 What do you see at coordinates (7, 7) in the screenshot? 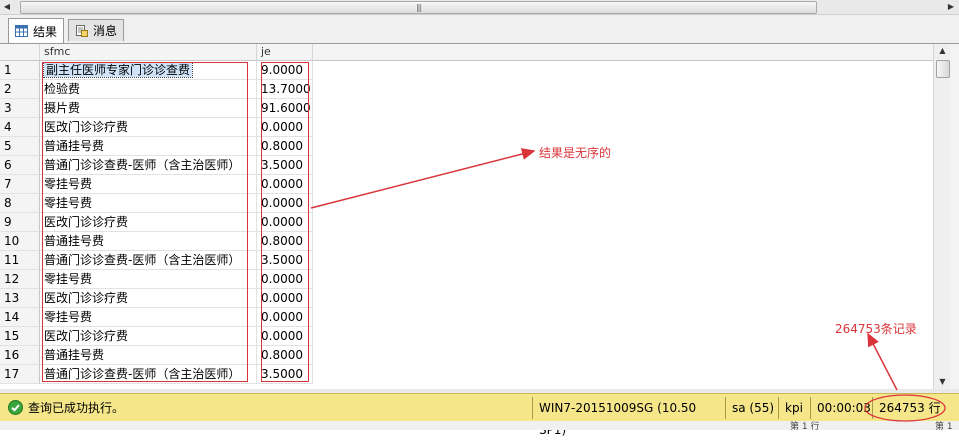
I see `scroll-left-arrow-icon: ◀` at bounding box center [7, 7].